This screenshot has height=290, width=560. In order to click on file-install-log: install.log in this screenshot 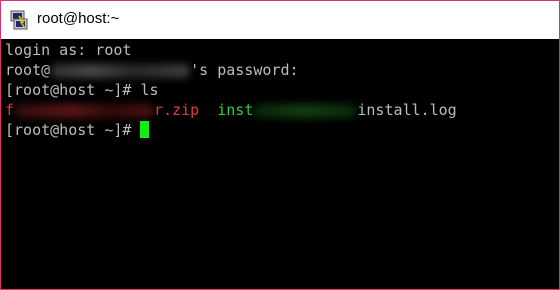, I will do `click(407, 110)`.